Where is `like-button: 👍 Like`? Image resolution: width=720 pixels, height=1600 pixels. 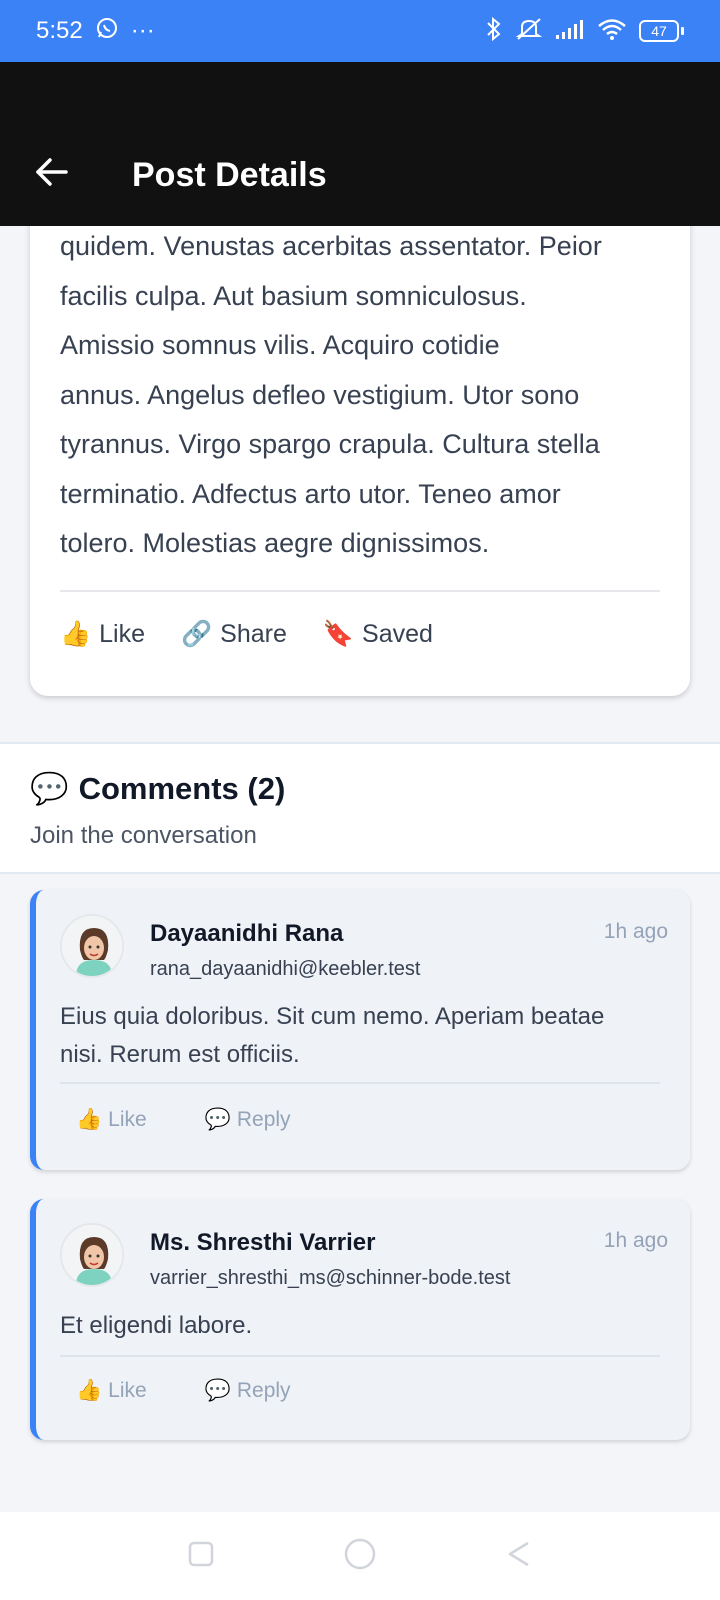
like-button: 👍 Like is located at coordinates (102, 634).